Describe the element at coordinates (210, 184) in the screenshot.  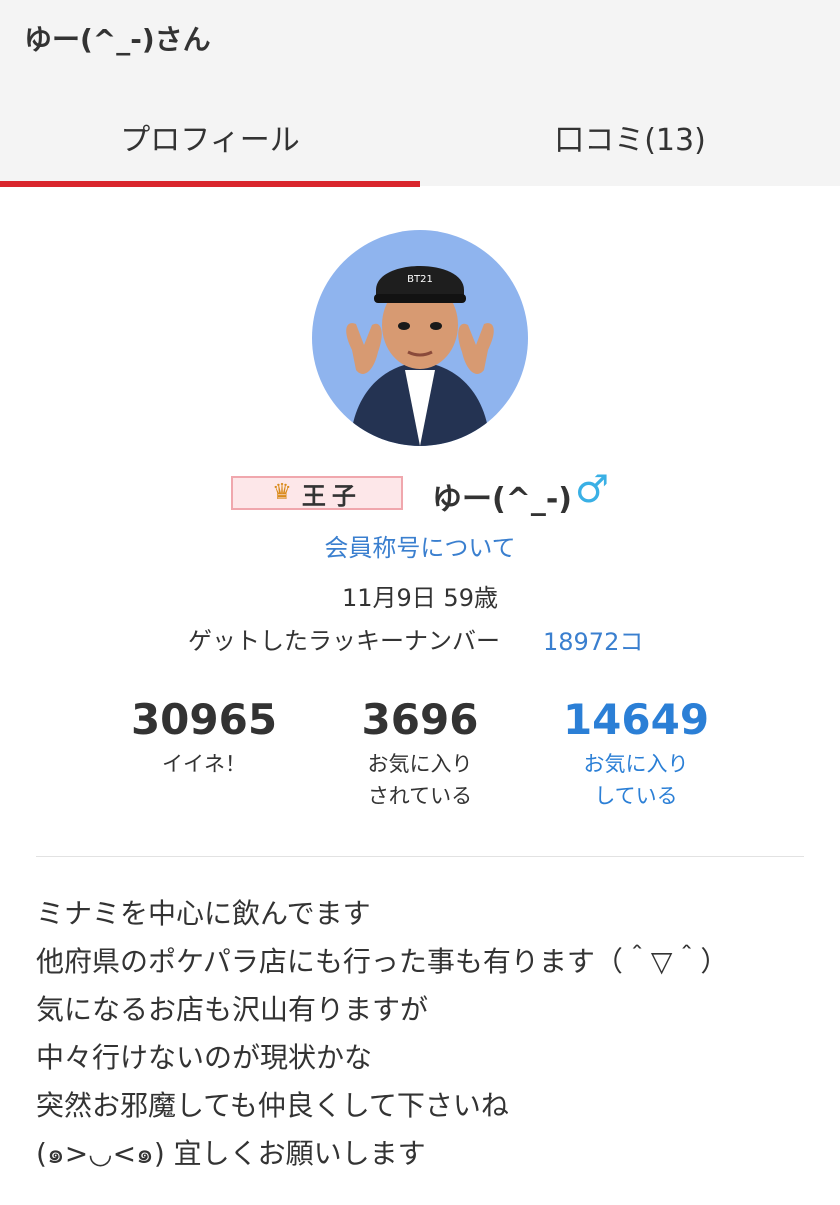
I see `active-tab-indicator` at that location.